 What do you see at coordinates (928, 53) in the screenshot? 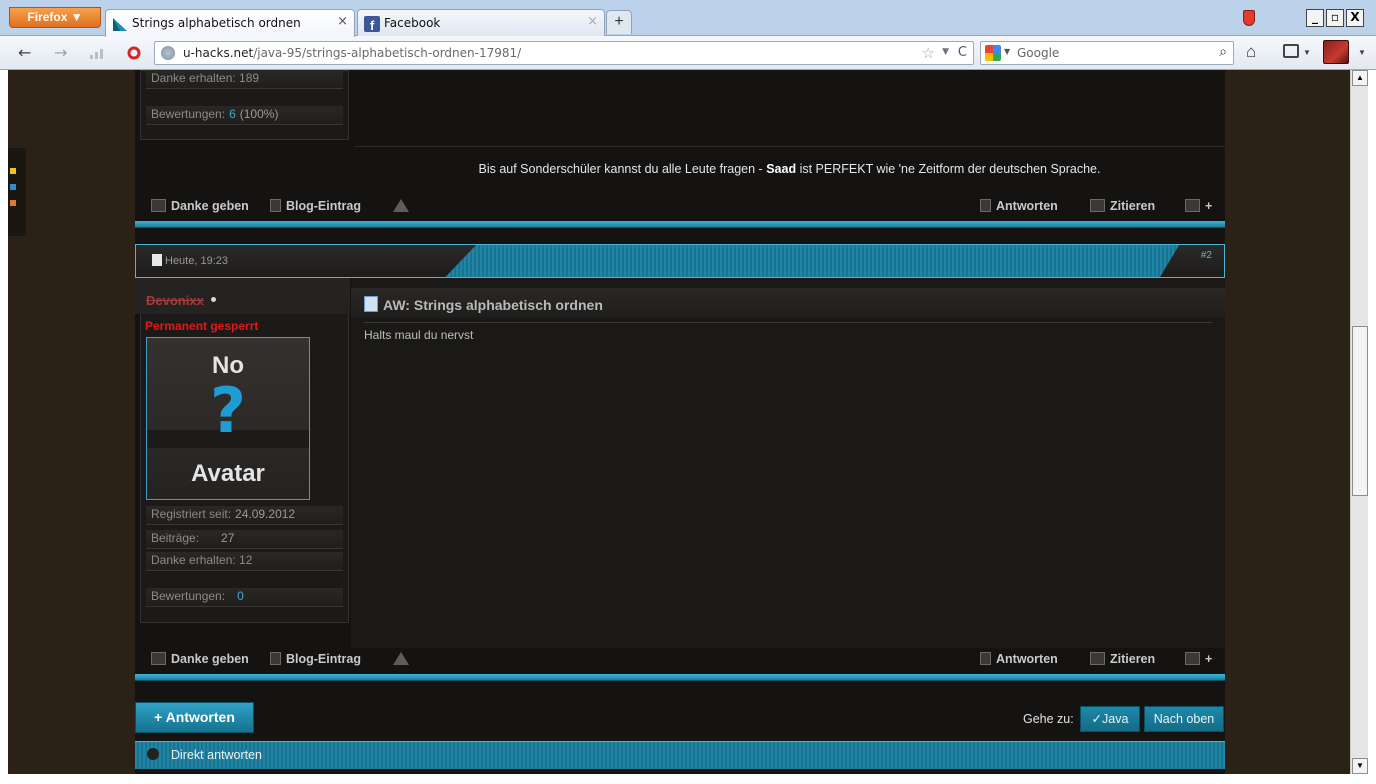
I see `bookmark-star-icon: ☆` at bounding box center [928, 53].